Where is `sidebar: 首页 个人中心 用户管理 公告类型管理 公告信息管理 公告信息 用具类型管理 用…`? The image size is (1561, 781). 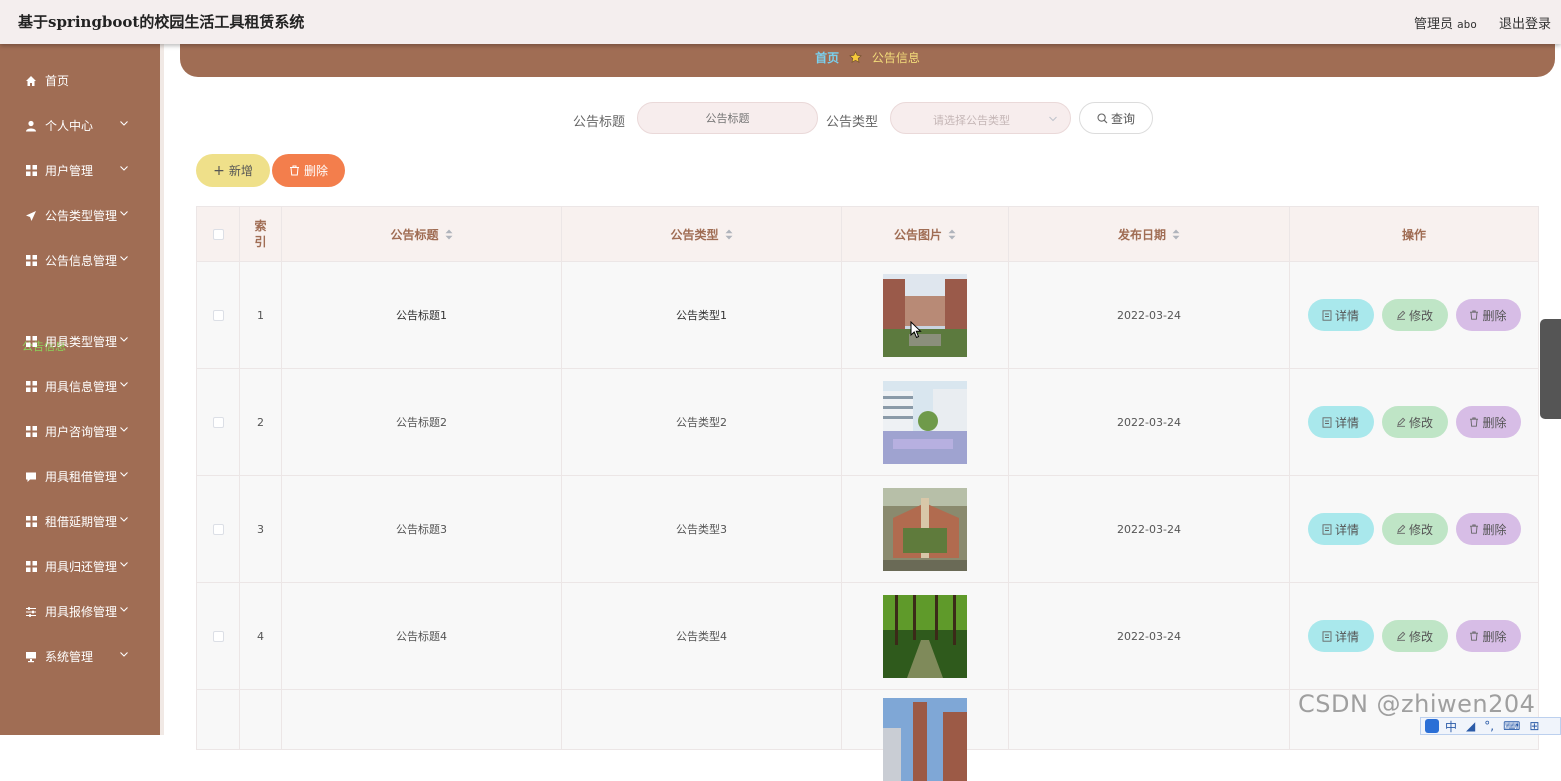 sidebar: 首页 个人中心 用户管理 公告类型管理 公告信息管理 公告信息 用具类型管理 用… is located at coordinates (80, 389).